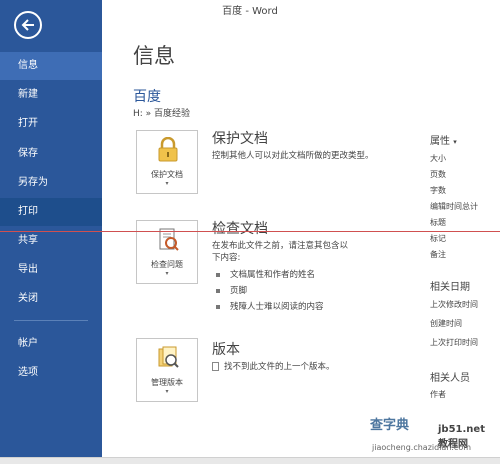 The height and width of the screenshot is (464, 500). Describe the element at coordinates (446, 323) in the screenshot. I see `date-label: 创建时间` at that location.